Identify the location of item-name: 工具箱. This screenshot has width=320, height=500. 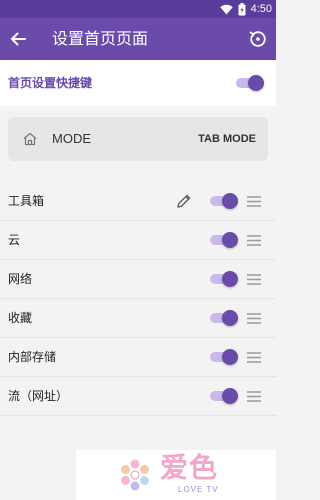
(26, 201).